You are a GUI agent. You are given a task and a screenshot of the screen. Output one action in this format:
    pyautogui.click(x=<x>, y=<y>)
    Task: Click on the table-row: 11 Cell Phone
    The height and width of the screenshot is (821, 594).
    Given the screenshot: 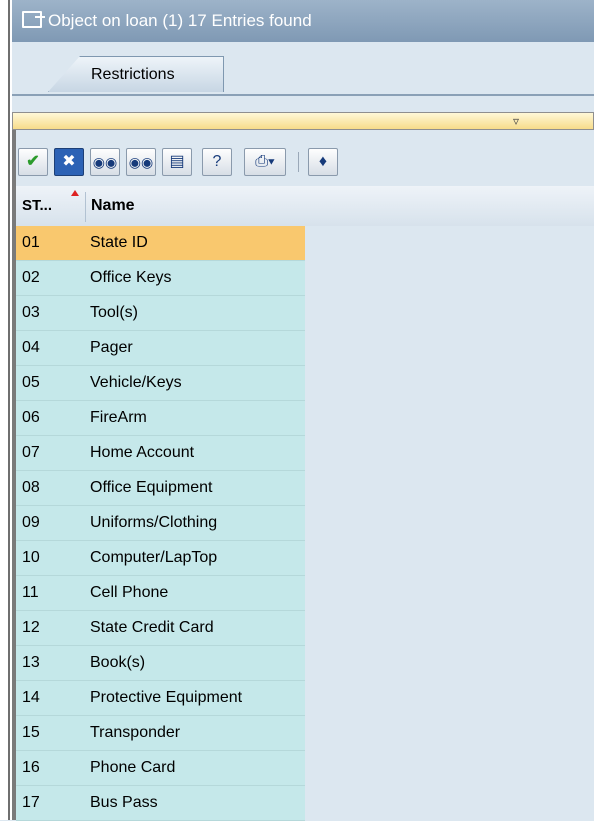 What is the action you would take?
    pyautogui.click(x=160, y=593)
    